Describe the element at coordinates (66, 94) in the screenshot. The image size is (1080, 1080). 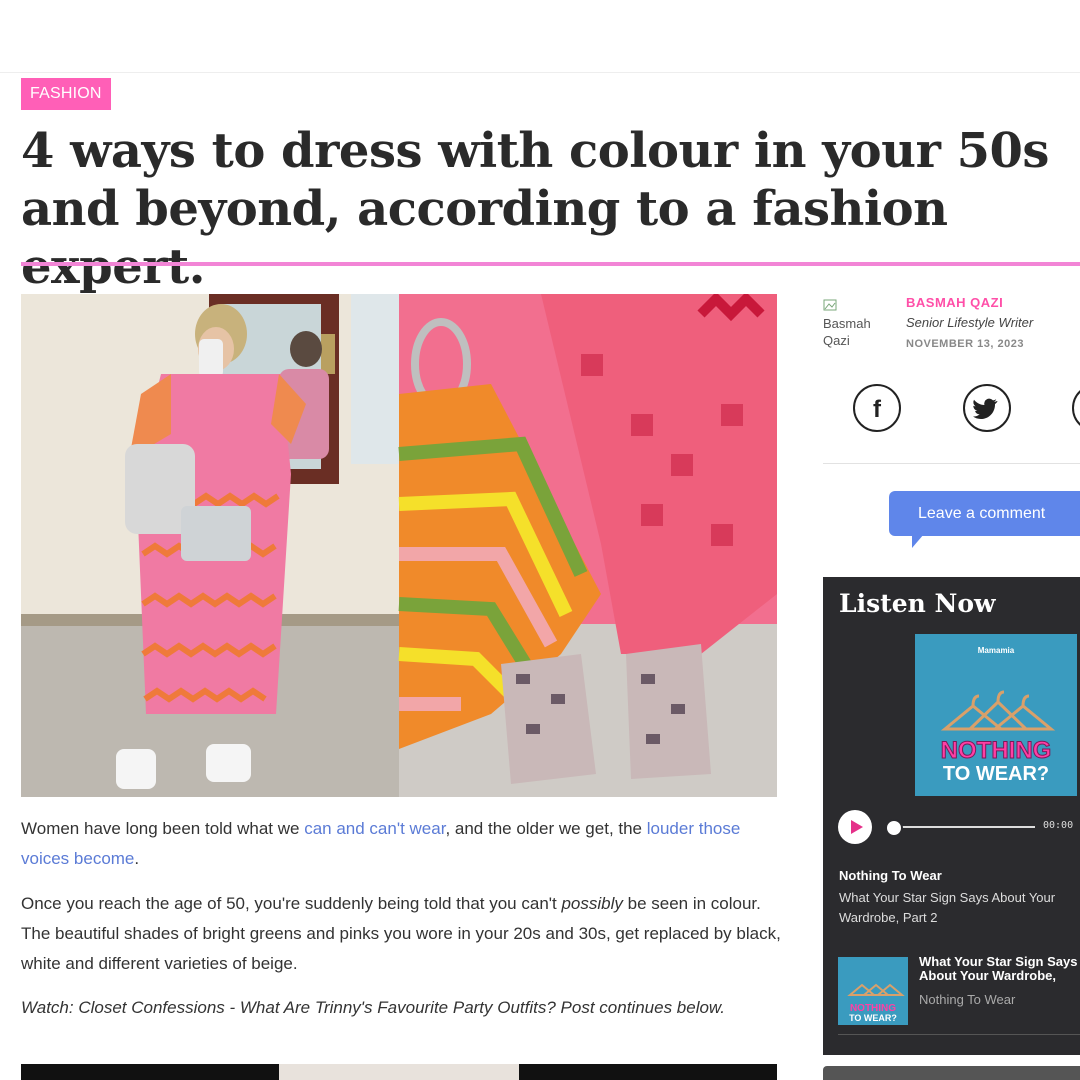
I see `category-tag: FASHION` at that location.